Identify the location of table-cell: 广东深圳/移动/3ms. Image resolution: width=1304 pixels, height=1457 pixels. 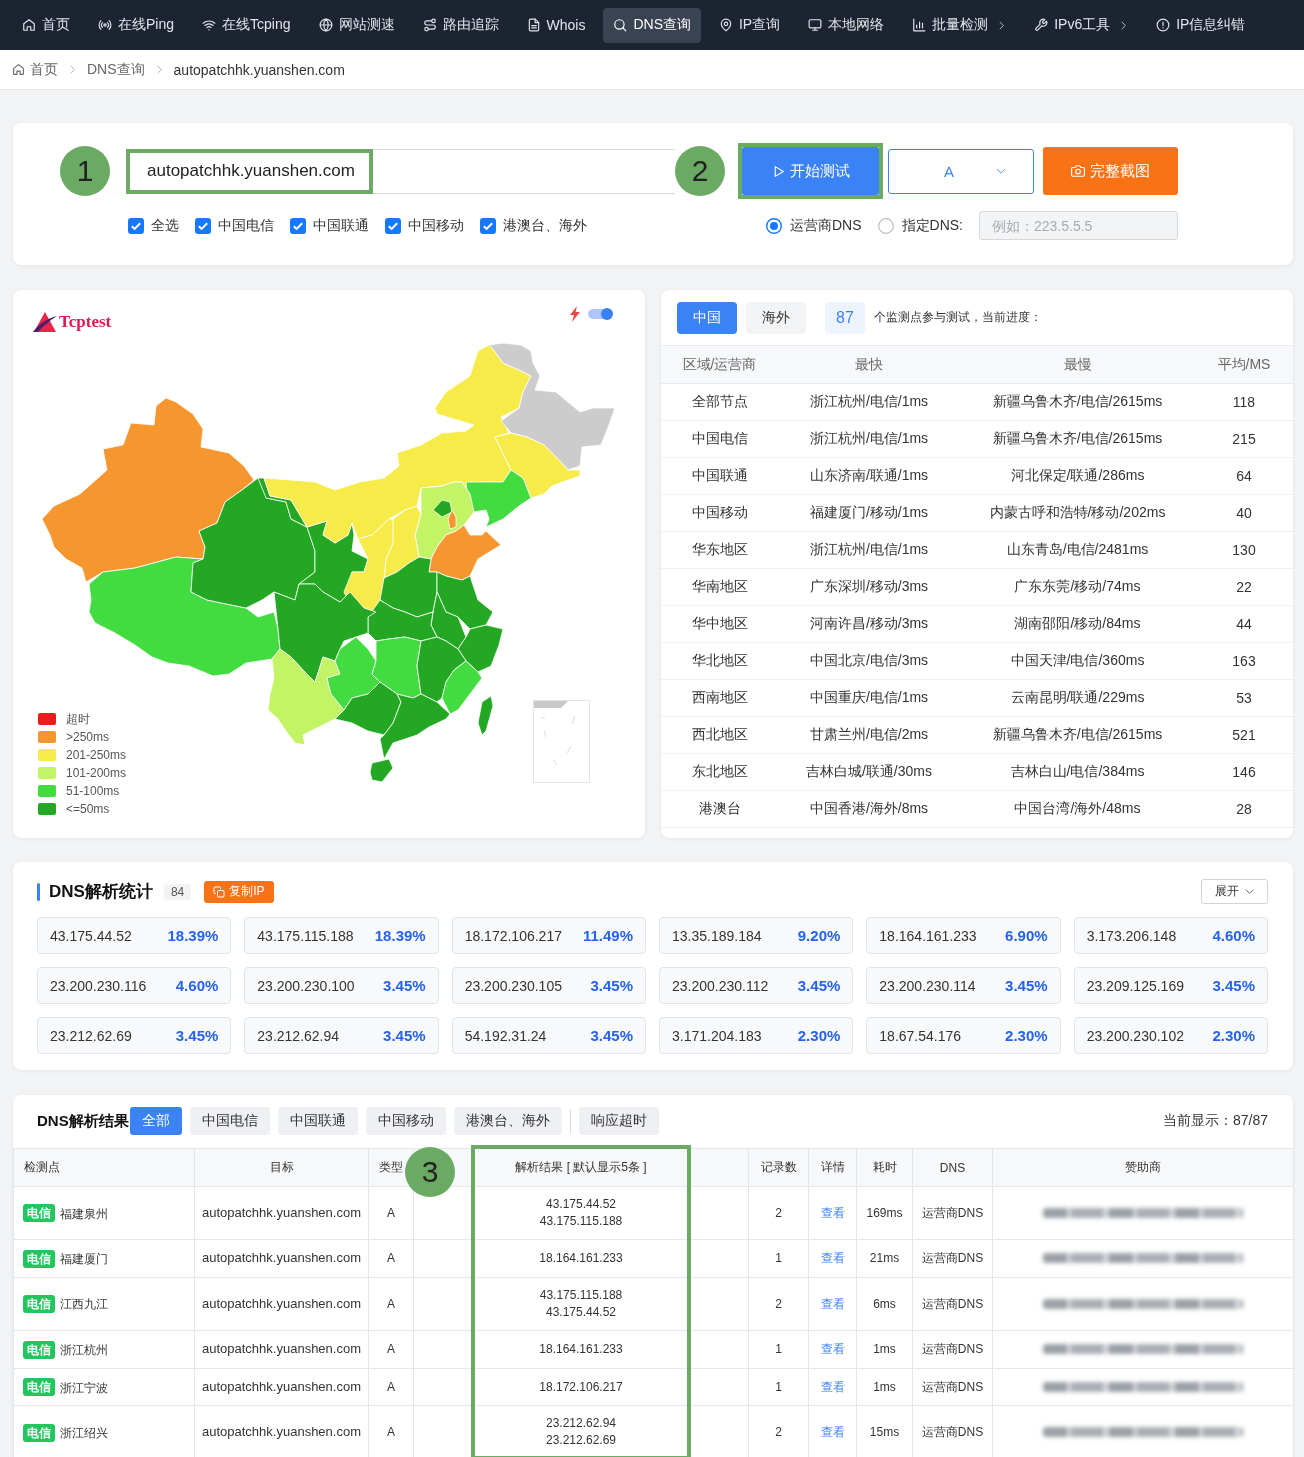
(869, 587).